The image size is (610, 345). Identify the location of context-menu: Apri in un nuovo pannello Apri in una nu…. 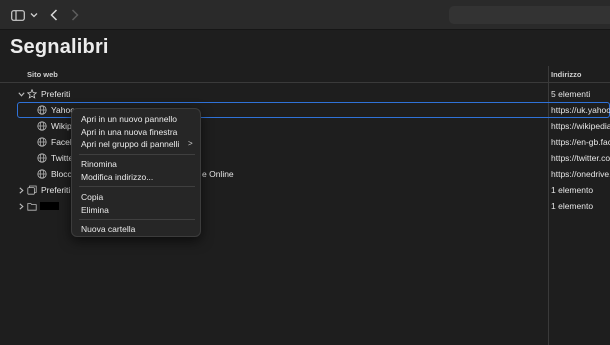
(136, 172).